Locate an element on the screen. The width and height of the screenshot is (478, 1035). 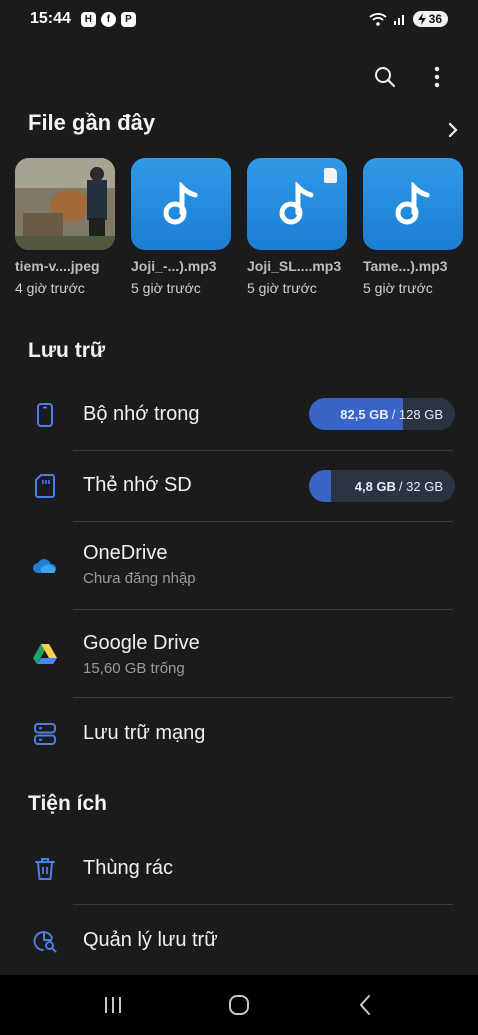
chevron-right-icon is located at coordinates (453, 130).